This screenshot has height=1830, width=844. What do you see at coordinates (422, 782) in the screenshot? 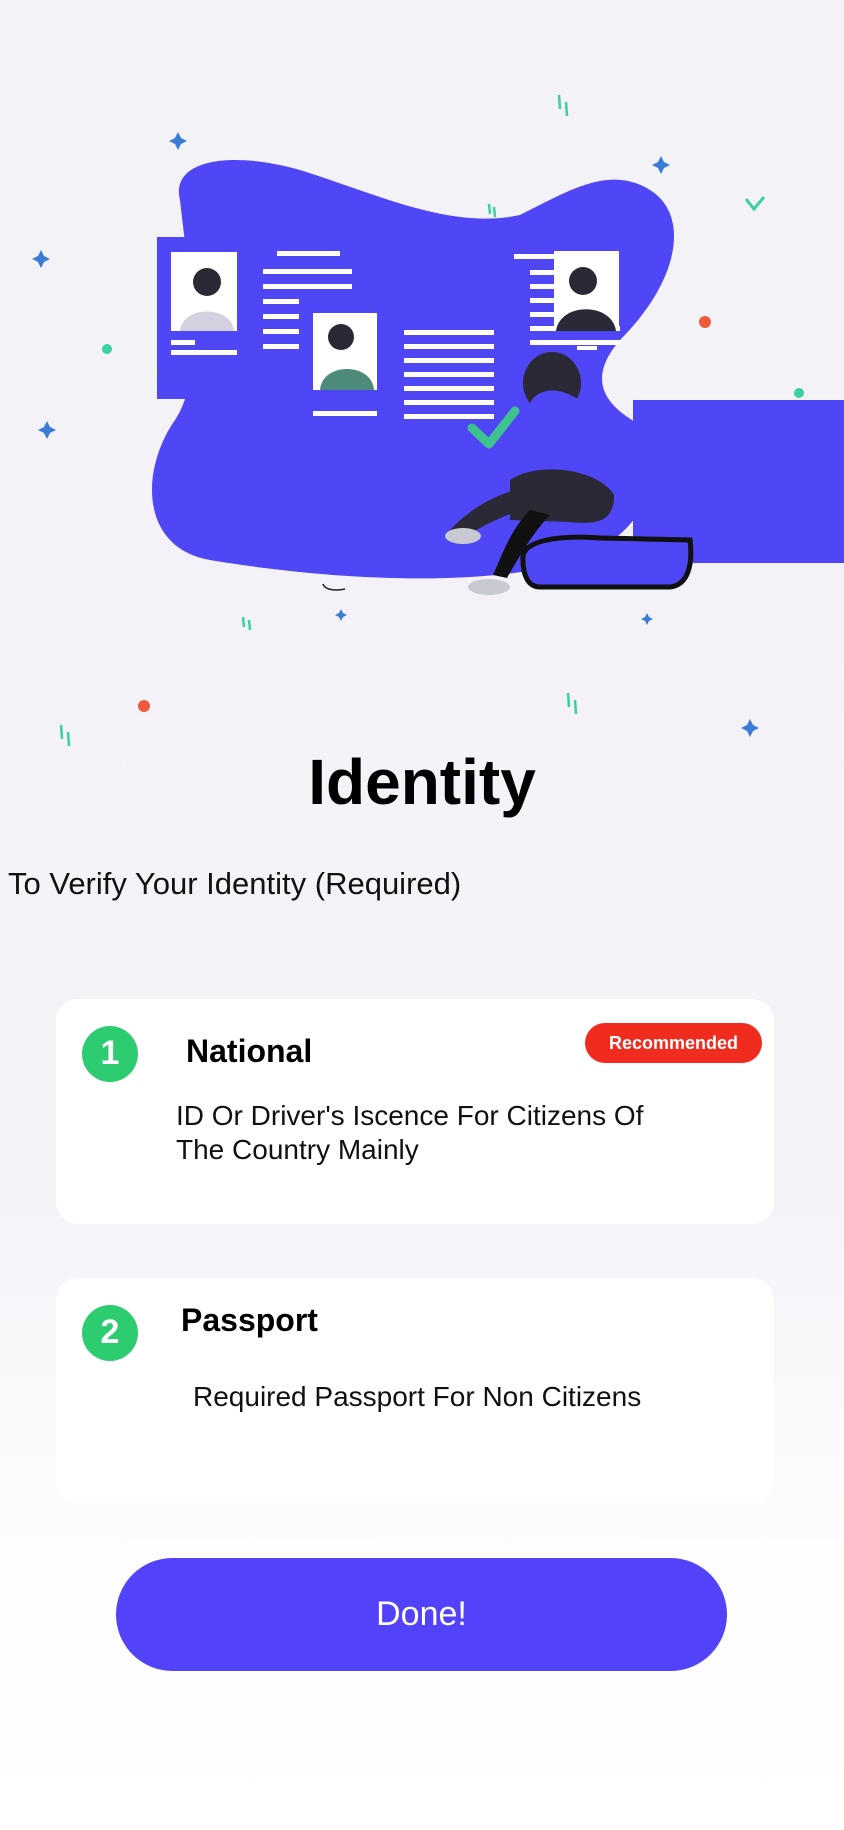
I see `page-title: Identity` at bounding box center [422, 782].